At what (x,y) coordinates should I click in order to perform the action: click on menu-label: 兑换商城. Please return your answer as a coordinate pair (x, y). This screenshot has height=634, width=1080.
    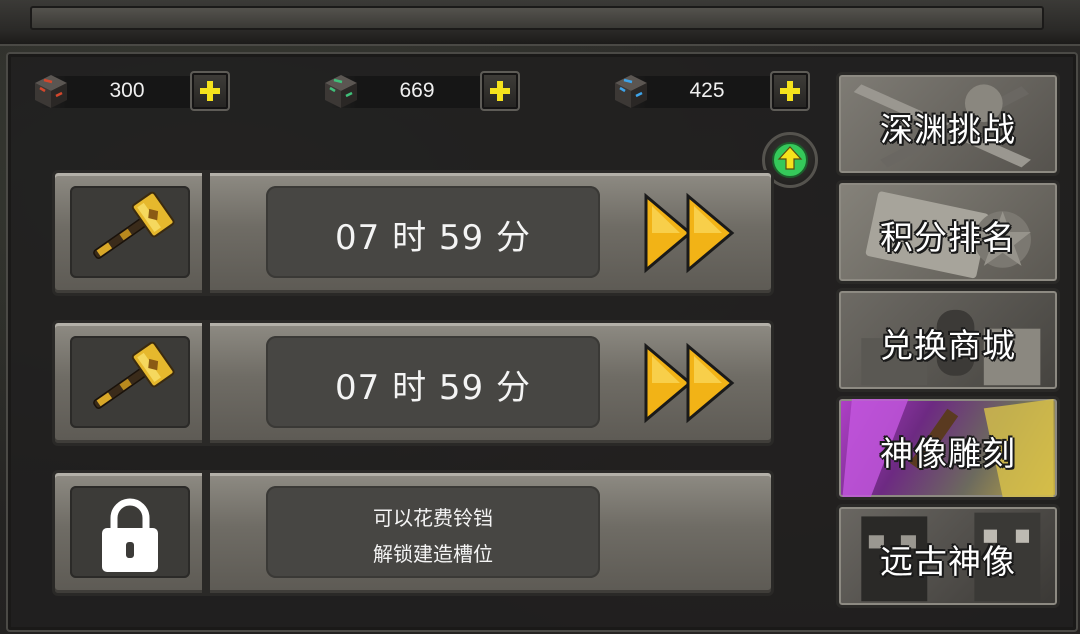
    Looking at the image, I should click on (948, 345).